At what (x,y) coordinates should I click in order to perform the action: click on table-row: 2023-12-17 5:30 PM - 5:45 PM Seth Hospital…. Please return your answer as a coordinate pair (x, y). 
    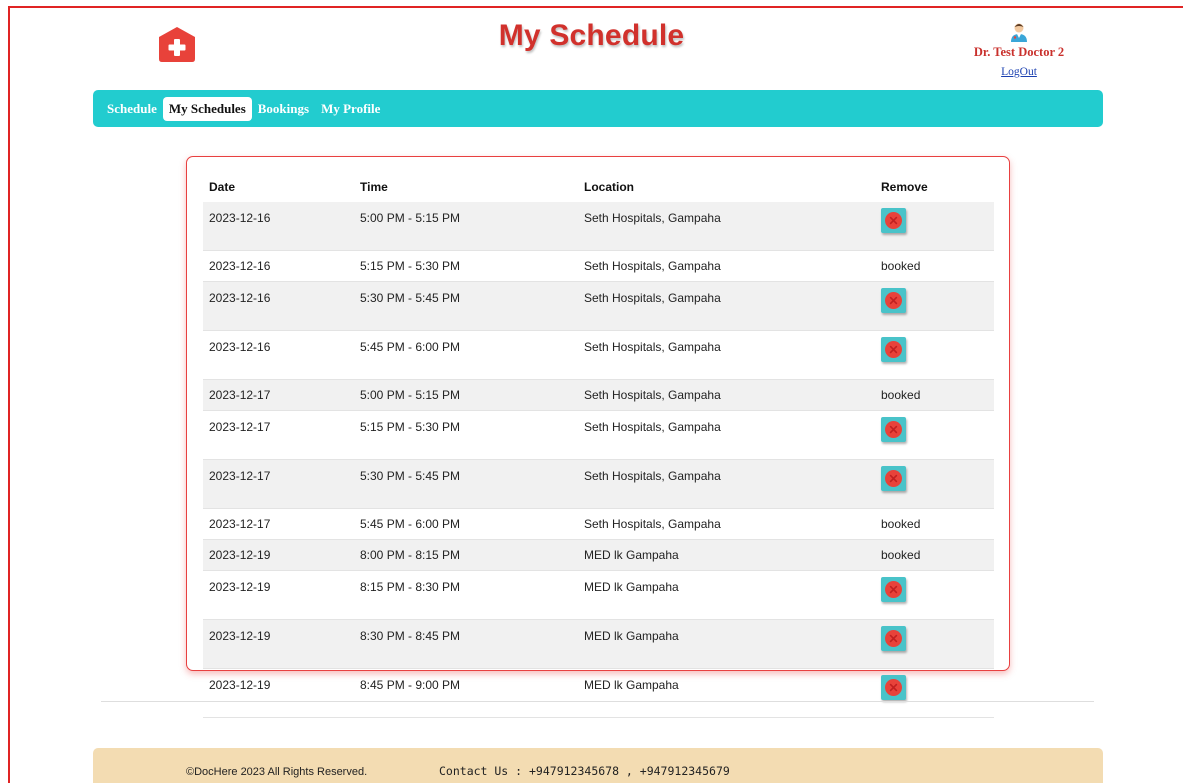
    Looking at the image, I should click on (598, 484).